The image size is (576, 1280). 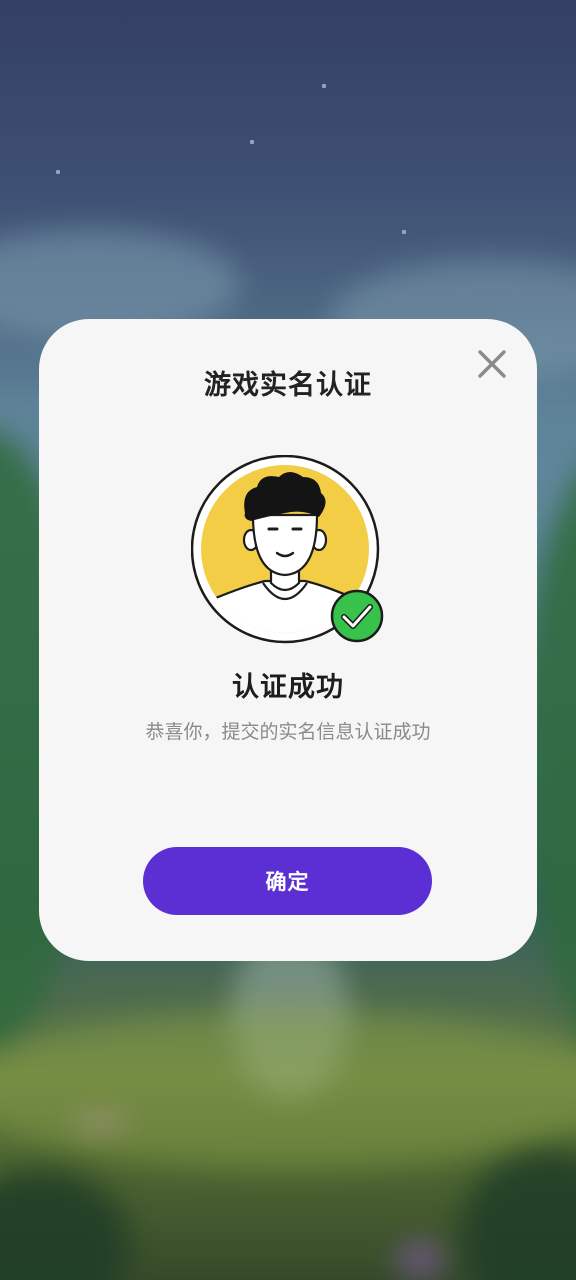 I want to click on close-icon, so click(x=492, y=364).